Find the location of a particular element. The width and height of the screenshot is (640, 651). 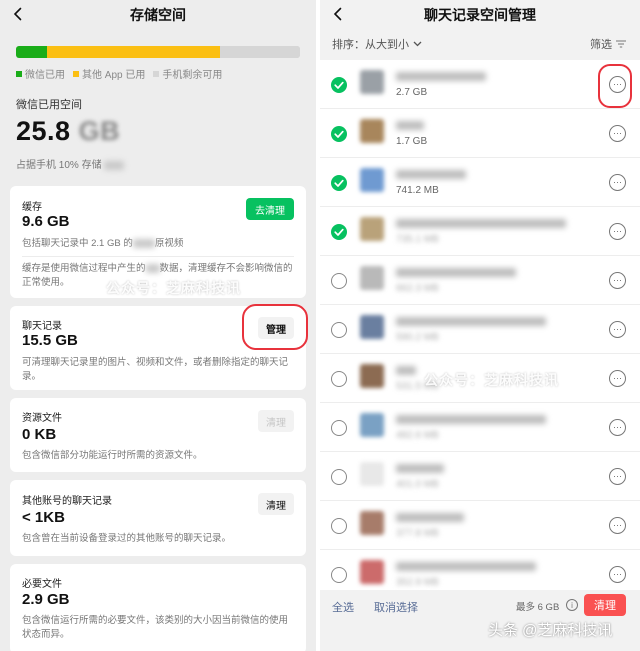

legend-item: 手机剩余可用 is located at coordinates (187, 73).